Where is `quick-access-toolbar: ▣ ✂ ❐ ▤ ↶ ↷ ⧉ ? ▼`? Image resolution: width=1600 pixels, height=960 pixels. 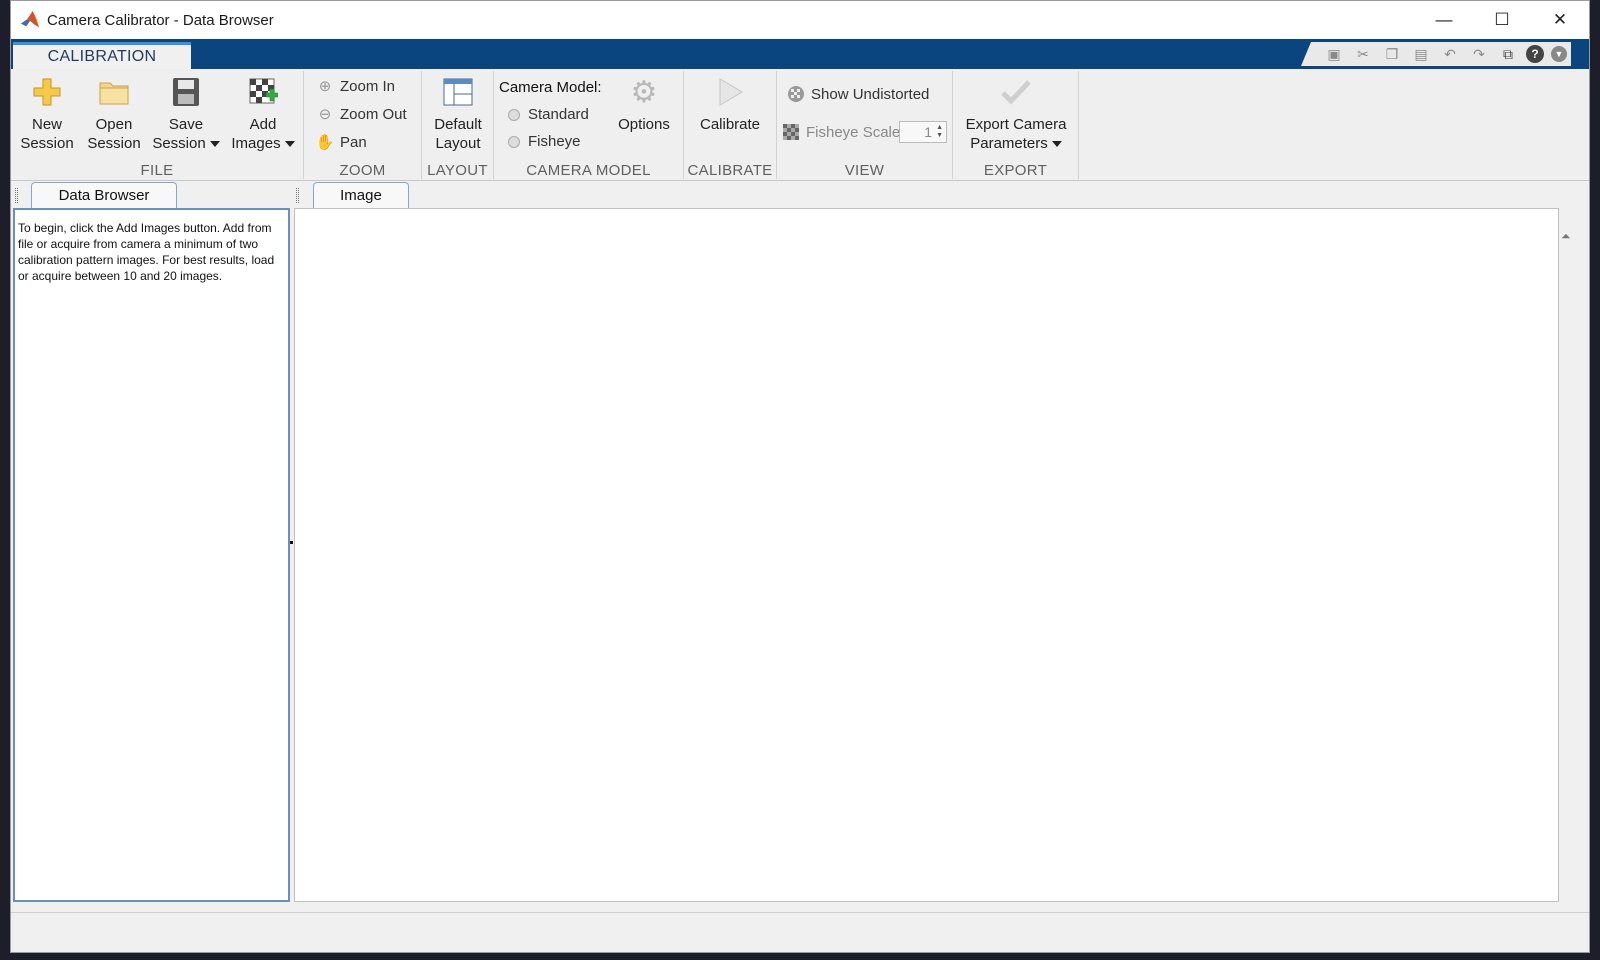
quick-access-toolbar: ▣ ✂ ❐ ▤ ↶ ↷ ⧉ ? ▼ is located at coordinates (1436, 54).